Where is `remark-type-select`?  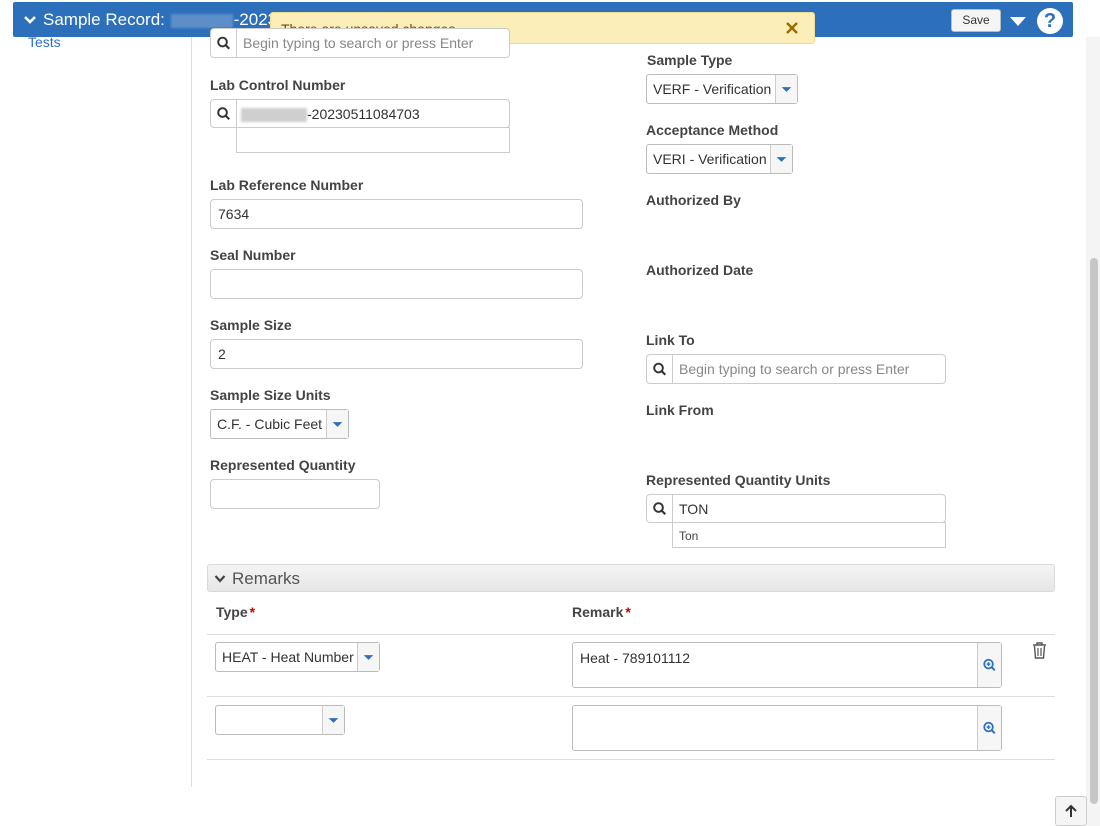
remark-type-select is located at coordinates (280, 720).